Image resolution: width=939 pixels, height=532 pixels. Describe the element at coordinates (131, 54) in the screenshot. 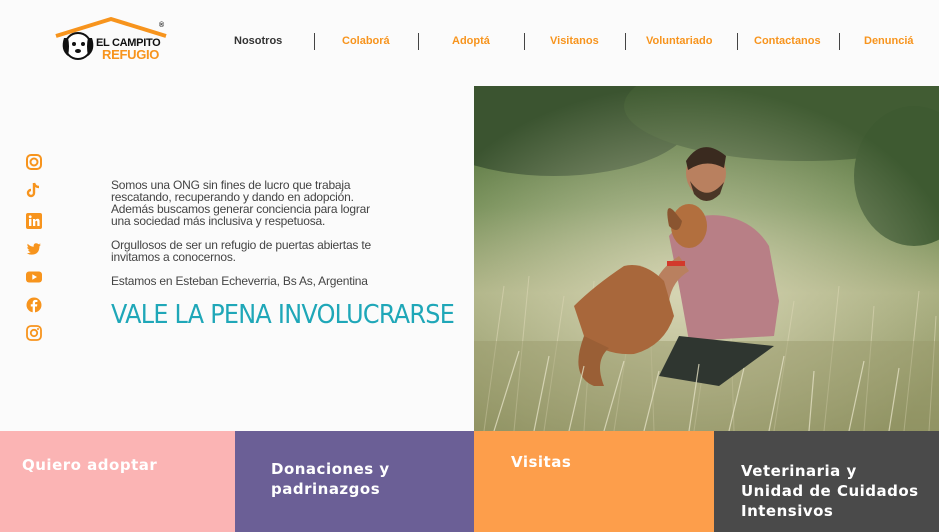

I see `logo-line2: REFUGIO` at that location.